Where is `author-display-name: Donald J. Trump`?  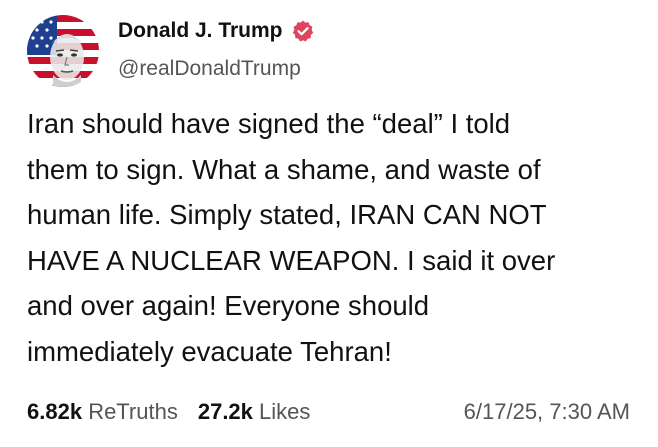 author-display-name: Donald J. Trump is located at coordinates (200, 31).